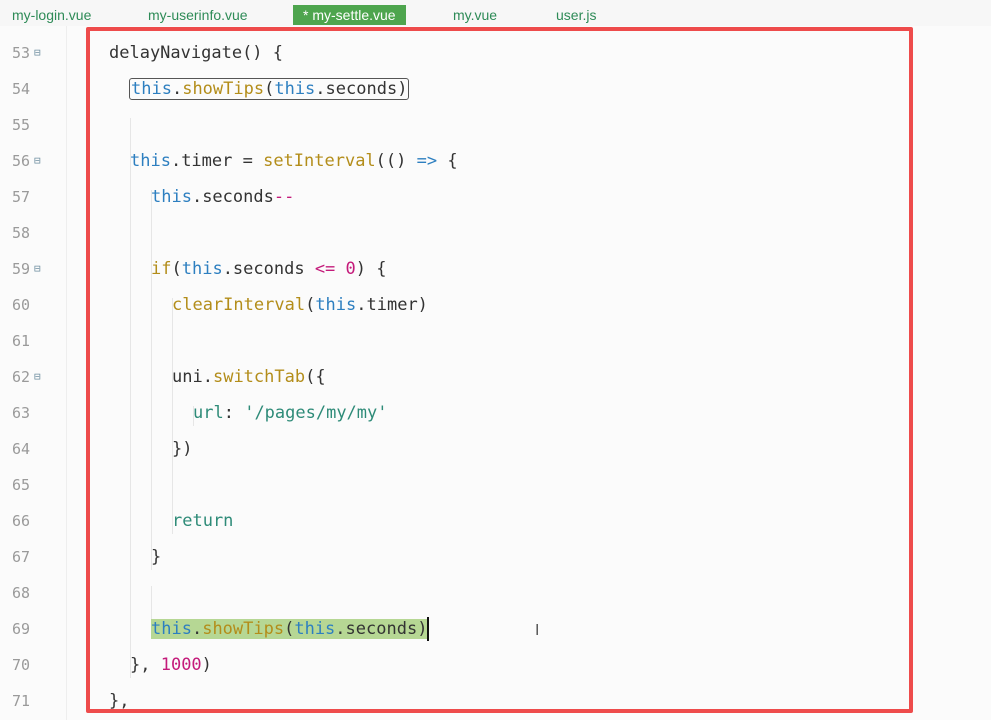 This screenshot has height=720, width=991. I want to click on line-number: 58, so click(20, 233).